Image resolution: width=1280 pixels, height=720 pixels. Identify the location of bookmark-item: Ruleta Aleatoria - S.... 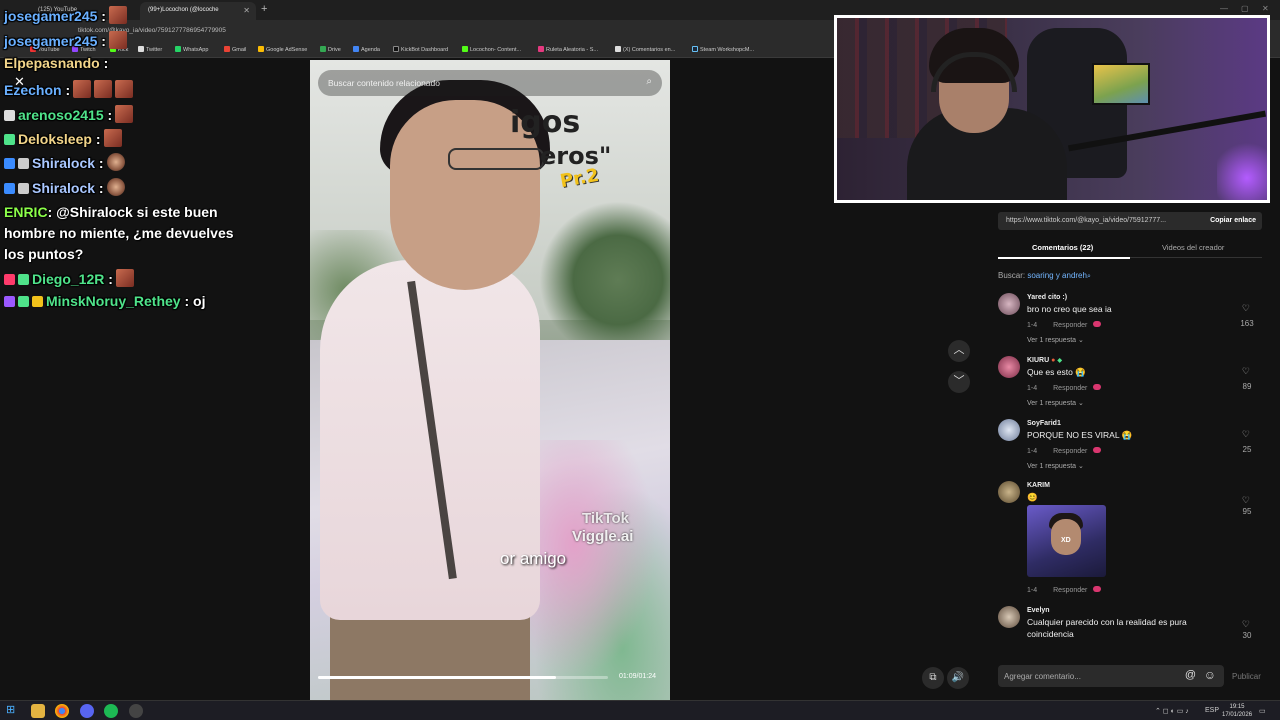
(568, 49).